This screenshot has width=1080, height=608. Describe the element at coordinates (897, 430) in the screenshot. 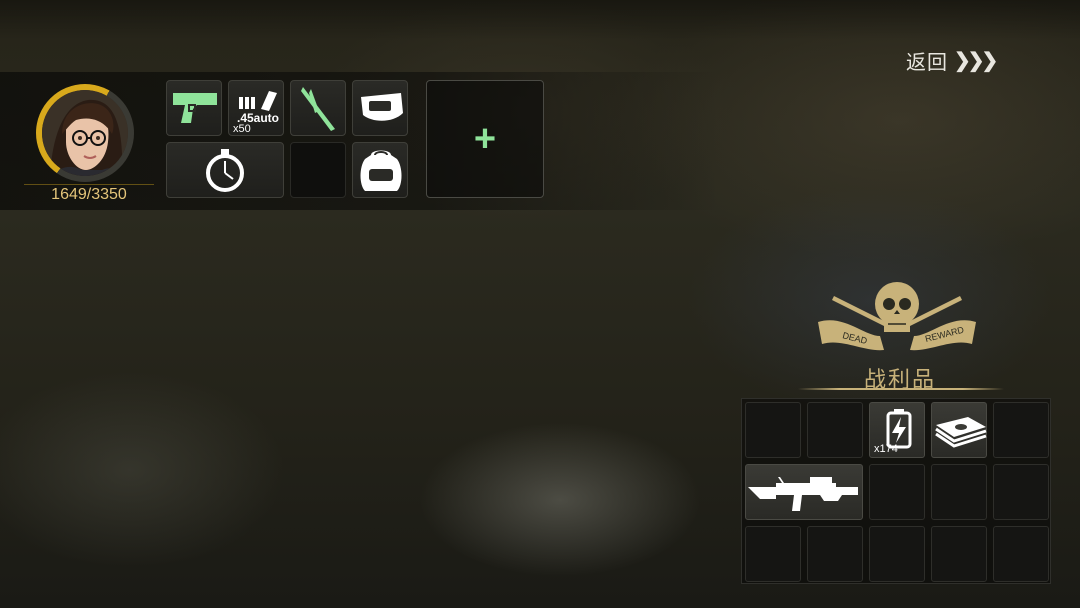

I see `loot-slot-battery: x174` at that location.